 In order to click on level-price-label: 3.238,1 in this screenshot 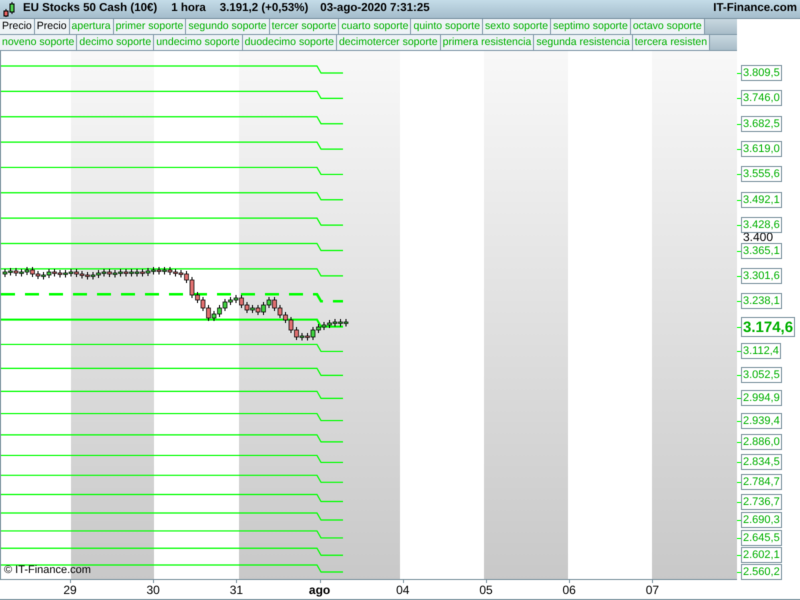, I will do `click(761, 301)`.